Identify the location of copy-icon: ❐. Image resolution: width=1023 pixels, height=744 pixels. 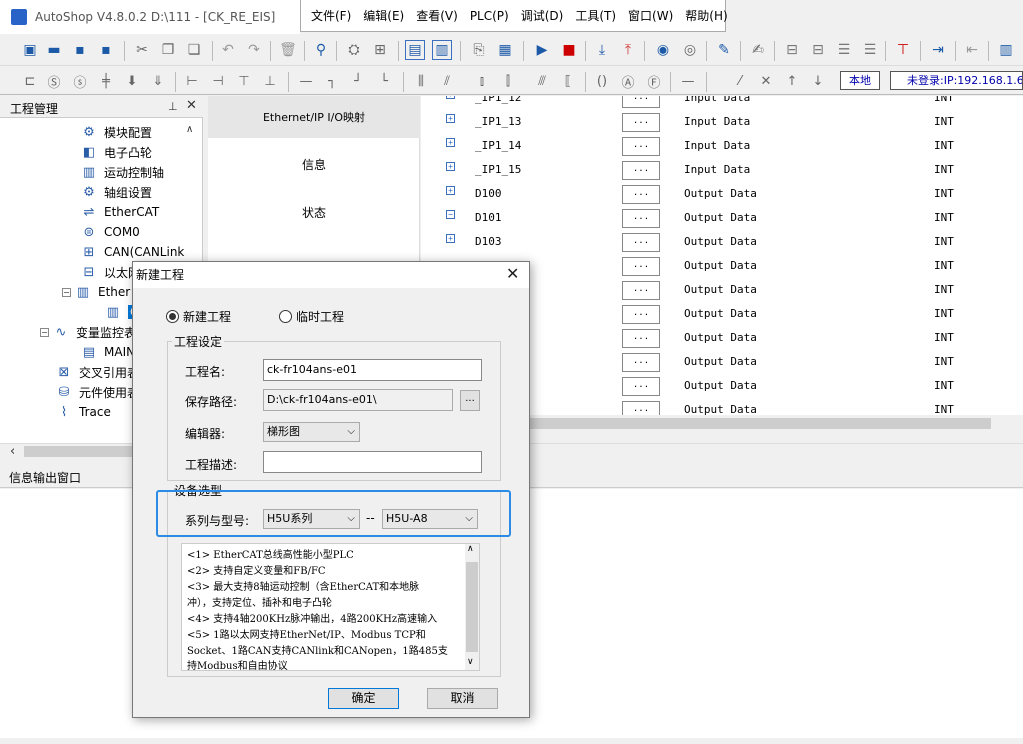
(168, 50).